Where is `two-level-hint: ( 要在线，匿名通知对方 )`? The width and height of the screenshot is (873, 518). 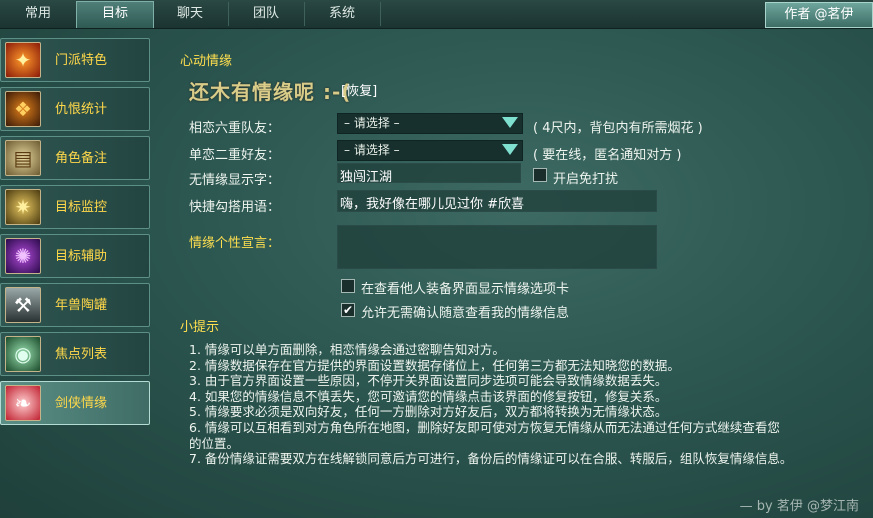 two-level-hint: ( 要在线，匿名通知对方 ) is located at coordinates (607, 155).